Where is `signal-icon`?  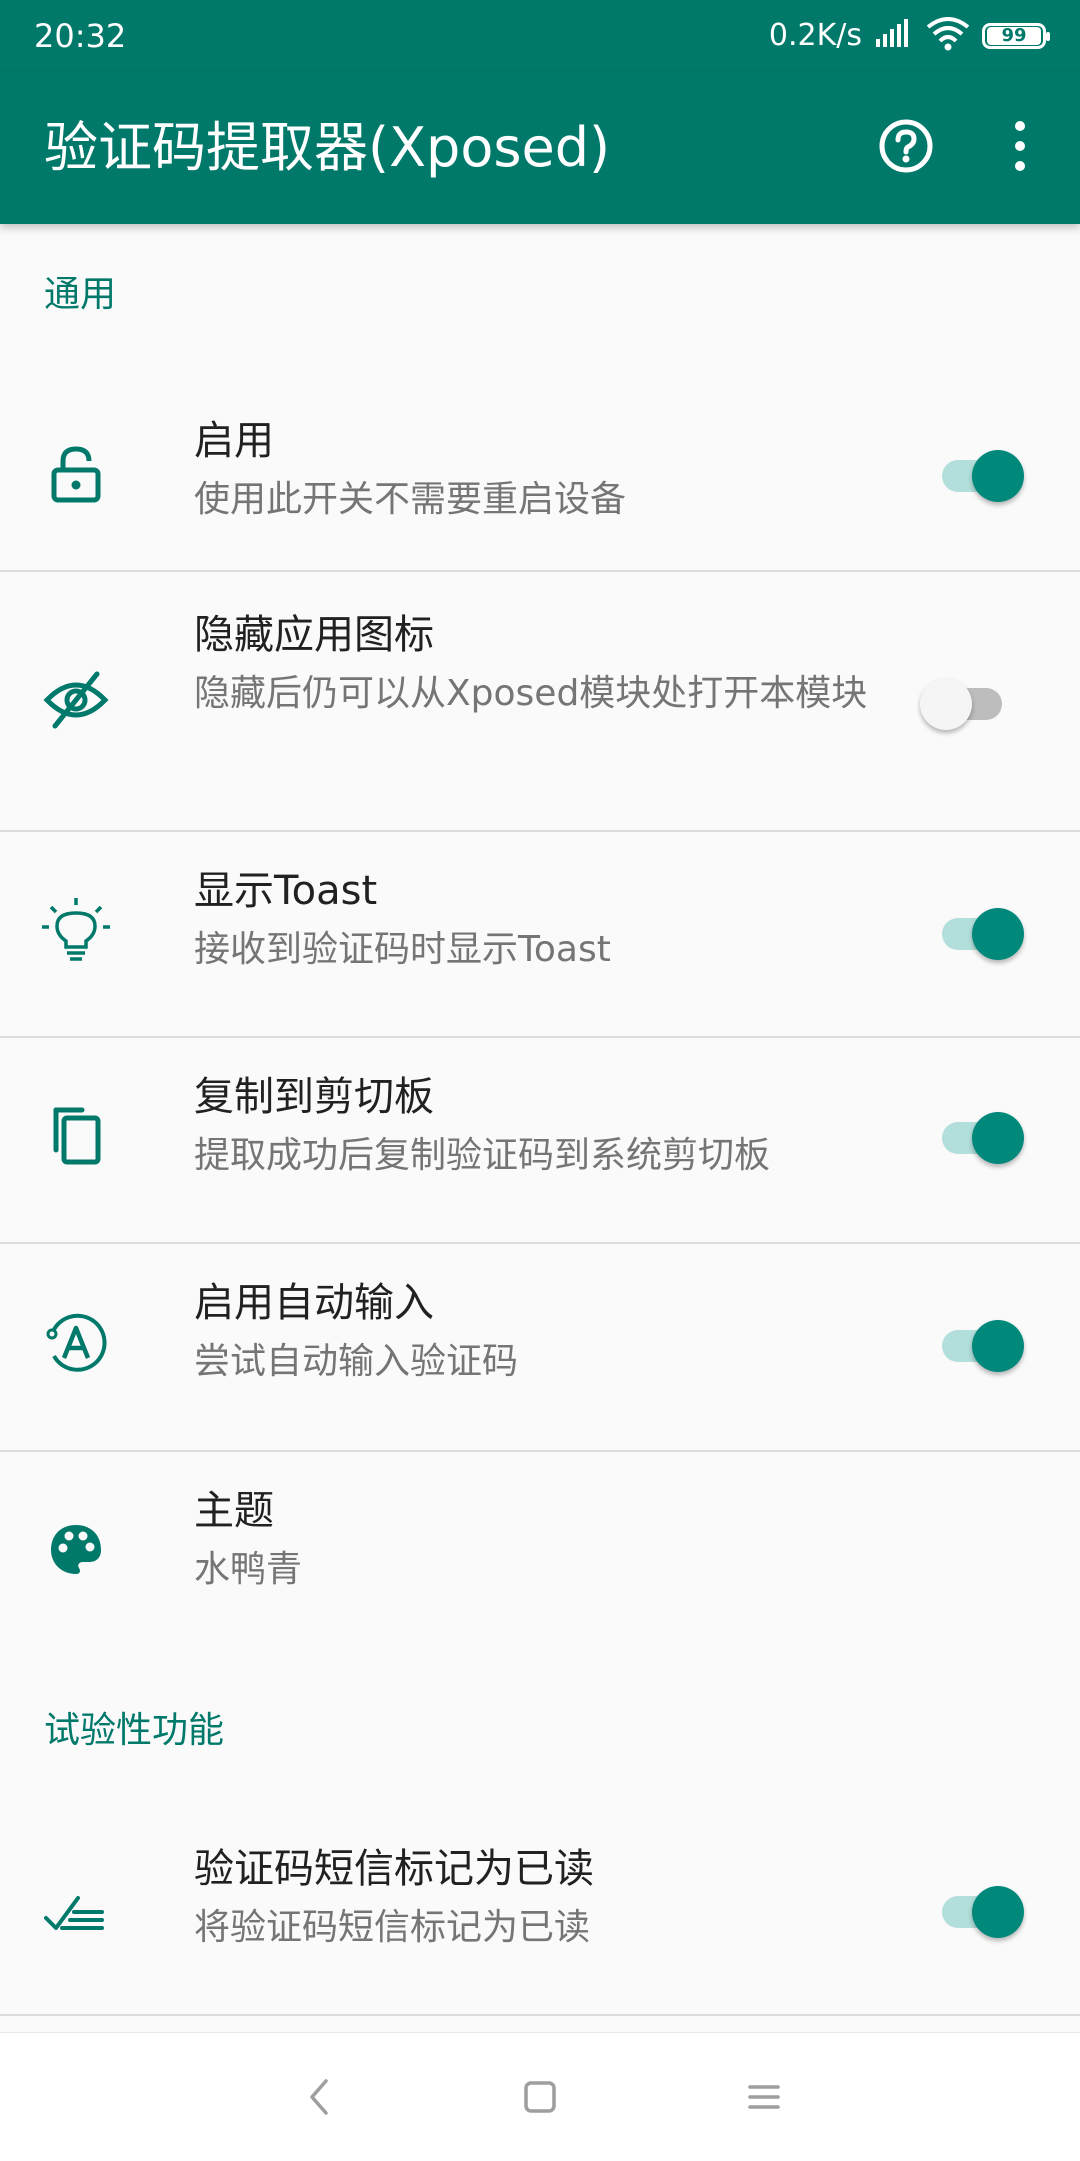
signal-icon is located at coordinates (894, 36).